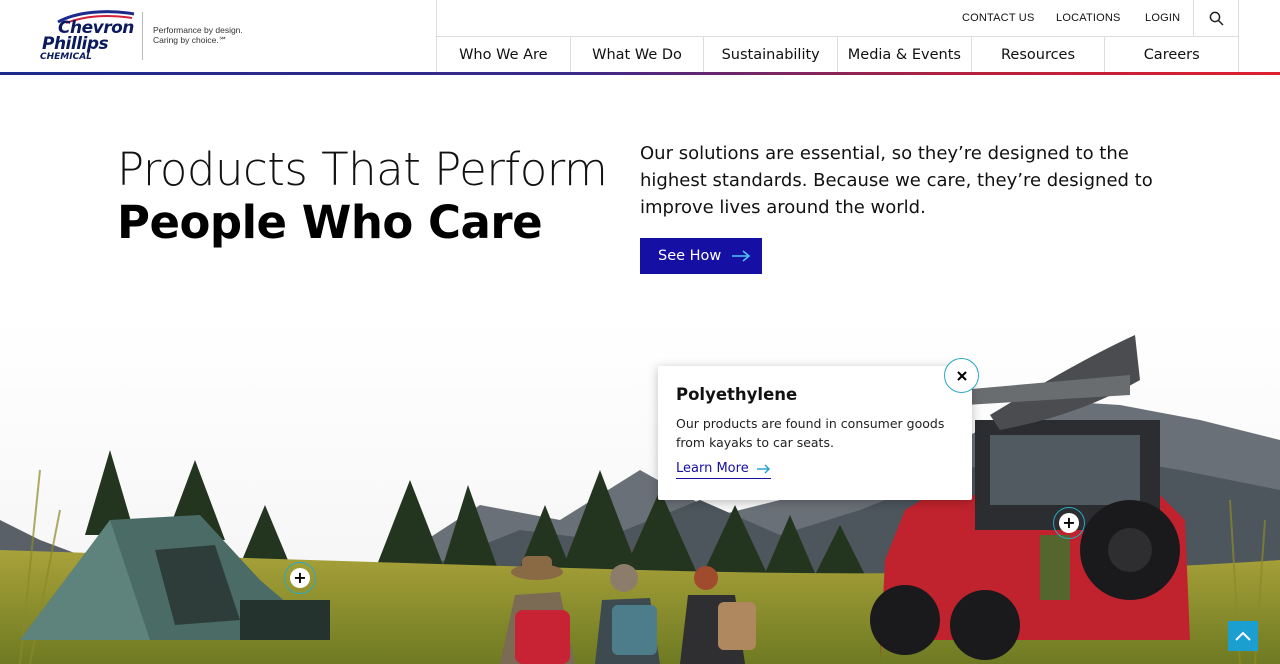 The height and width of the screenshot is (664, 1280). I want to click on learn-more-link: Learn More, so click(723, 470).